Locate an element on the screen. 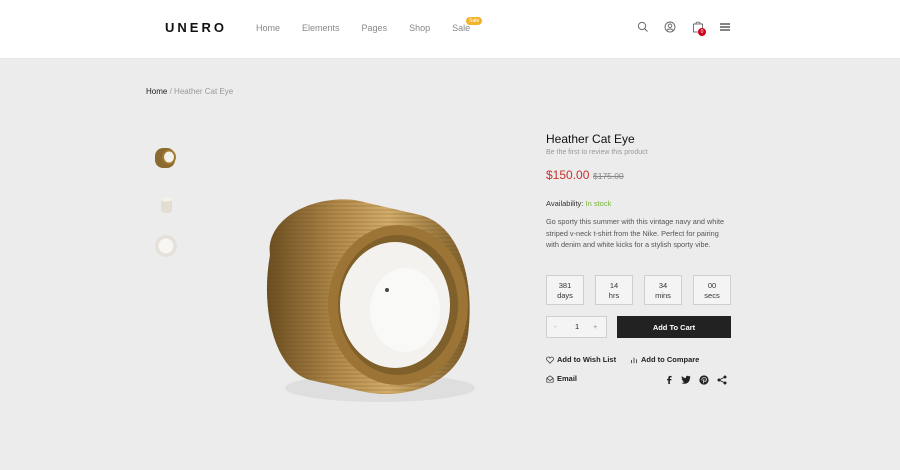 This screenshot has height=470, width=900. availability-label: Availability: is located at coordinates (565, 203).